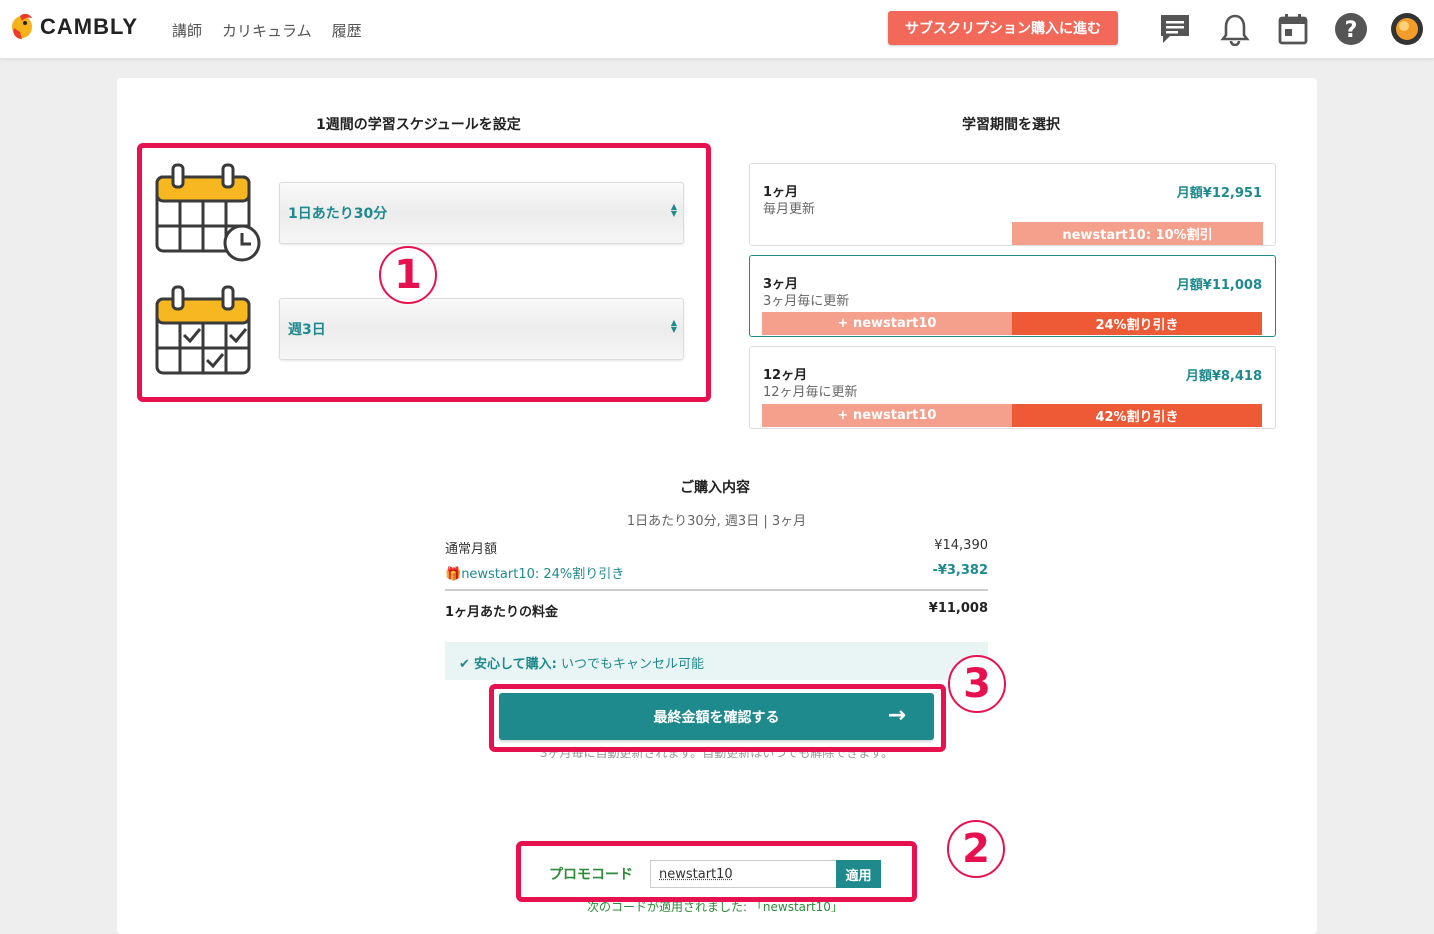 The height and width of the screenshot is (934, 1434). What do you see at coordinates (515, 664) in the screenshot?
I see `safe-purchase-label: 安心して購入:` at bounding box center [515, 664].